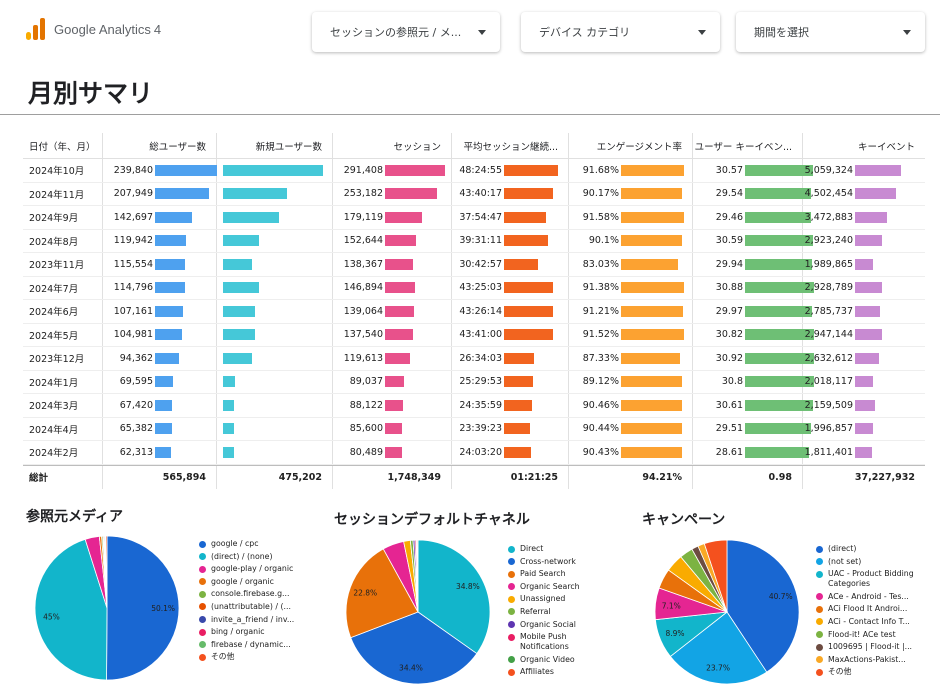 The height and width of the screenshot is (699, 940). Describe the element at coordinates (553, 625) in the screenshot. I see `legend-item: Organic Social` at that location.